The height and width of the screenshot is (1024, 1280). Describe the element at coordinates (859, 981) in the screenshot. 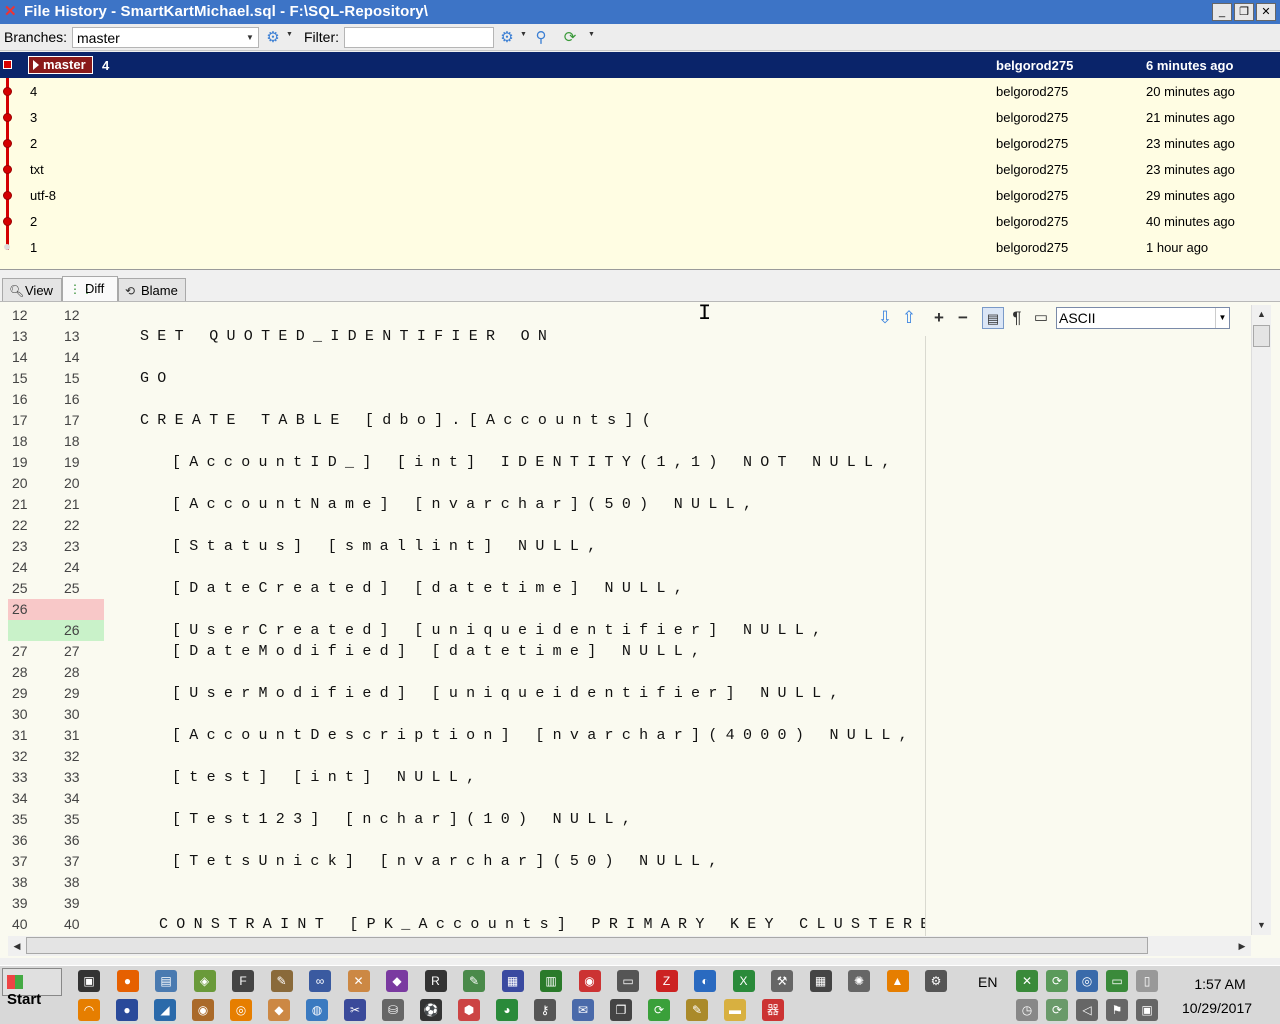

I see `network-icon: ✺` at that location.